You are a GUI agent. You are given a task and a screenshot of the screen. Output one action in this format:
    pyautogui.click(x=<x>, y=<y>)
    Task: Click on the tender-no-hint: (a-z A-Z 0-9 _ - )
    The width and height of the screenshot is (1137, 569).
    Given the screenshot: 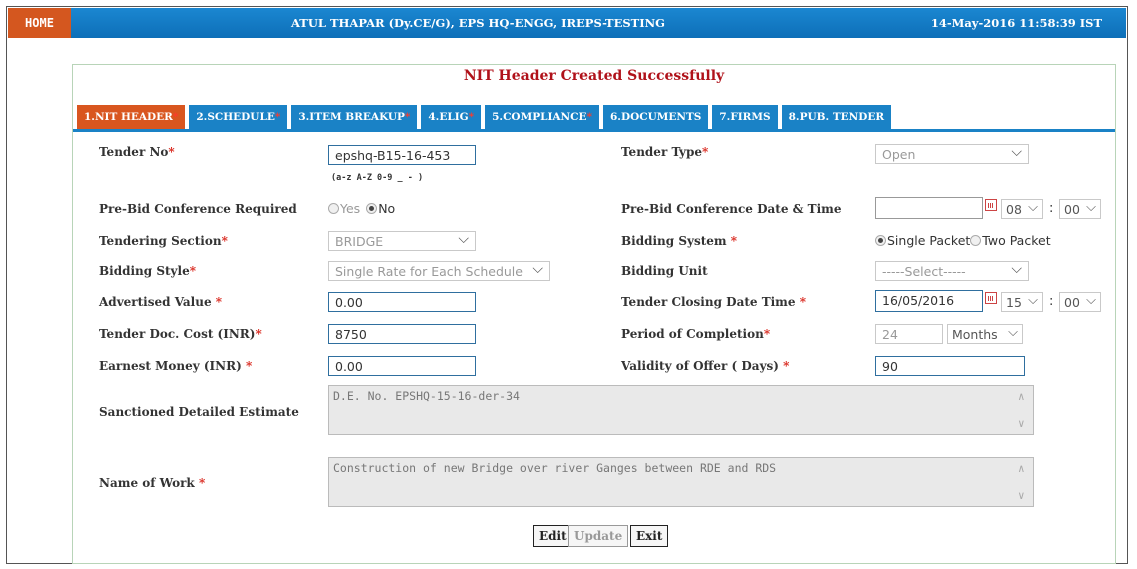 What is the action you would take?
    pyautogui.click(x=377, y=178)
    